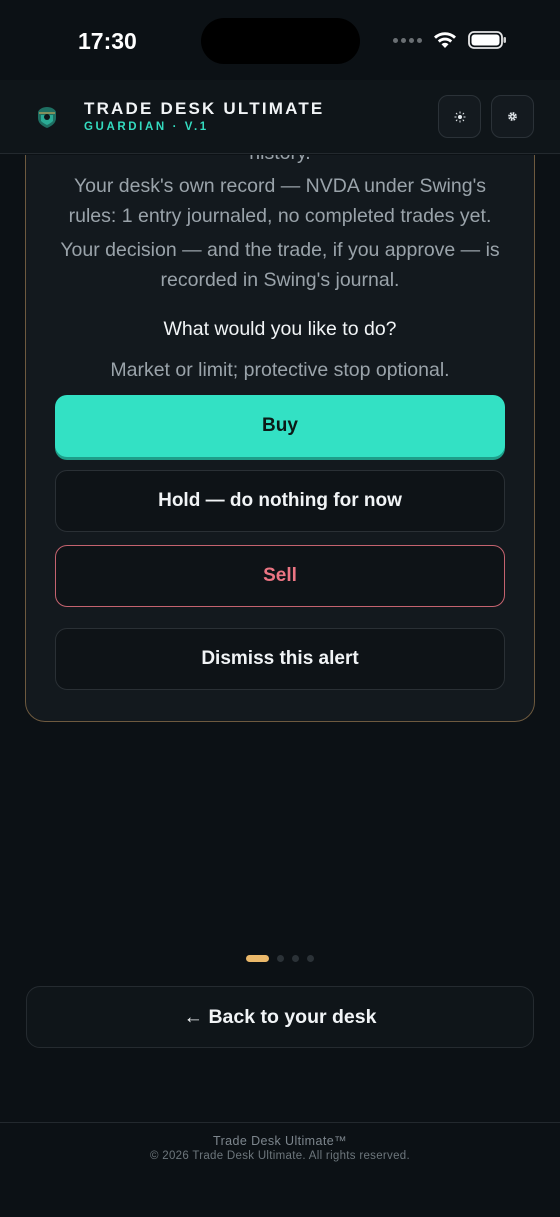 This screenshot has height=1217, width=560. What do you see at coordinates (445, 40) in the screenshot?
I see `wifi-icon` at bounding box center [445, 40].